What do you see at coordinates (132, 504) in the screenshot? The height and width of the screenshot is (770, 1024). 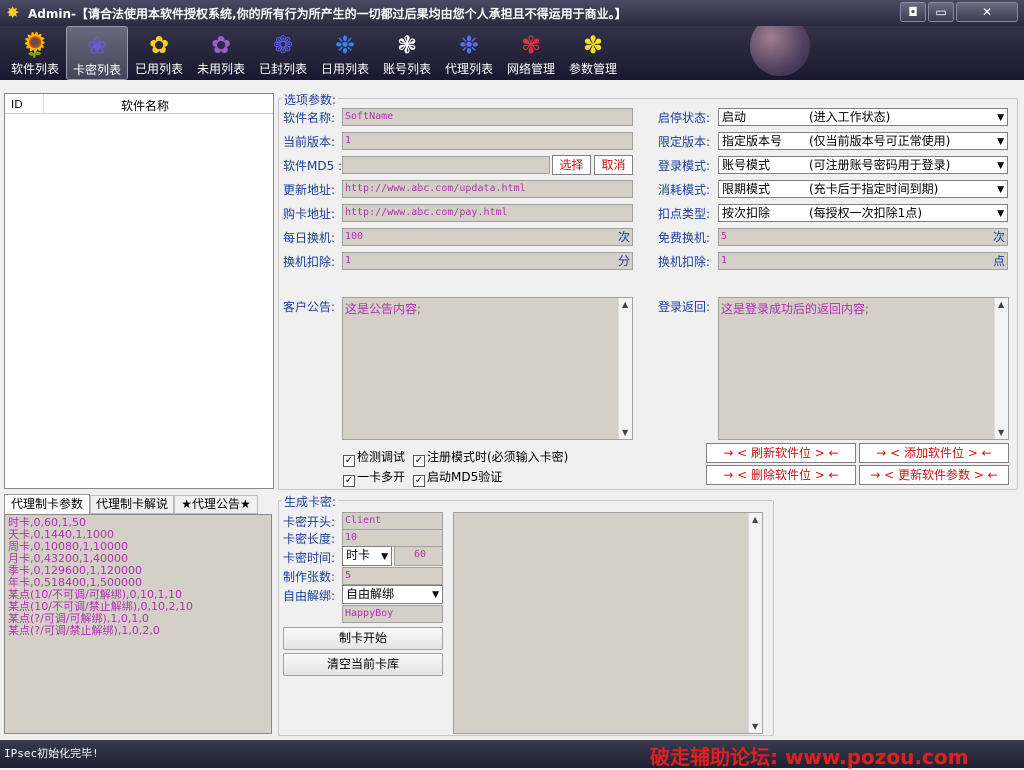 I see `tab-agent-explain: 代理制卡解说` at bounding box center [132, 504].